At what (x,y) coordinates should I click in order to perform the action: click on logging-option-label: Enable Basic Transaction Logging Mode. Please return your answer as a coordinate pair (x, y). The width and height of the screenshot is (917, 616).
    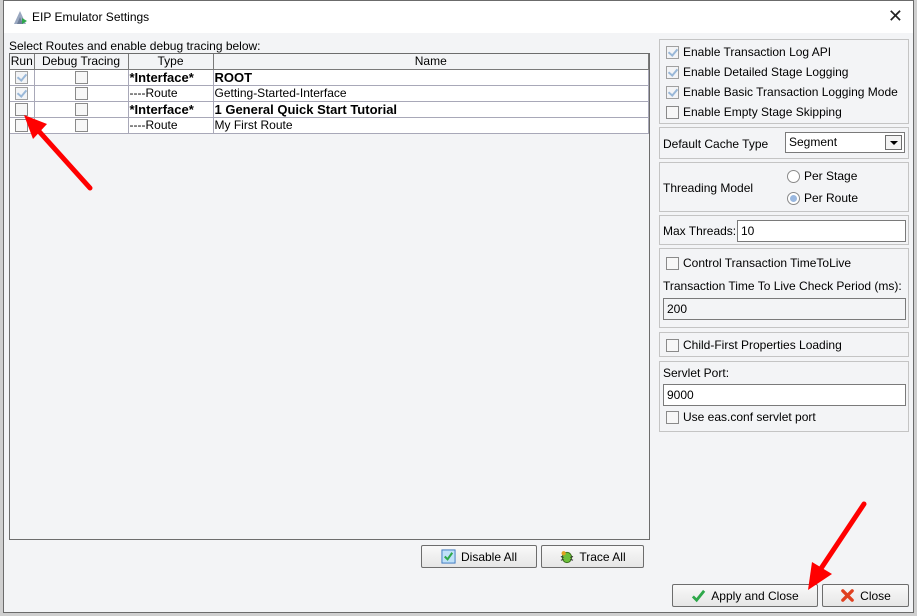
    Looking at the image, I should click on (790, 92).